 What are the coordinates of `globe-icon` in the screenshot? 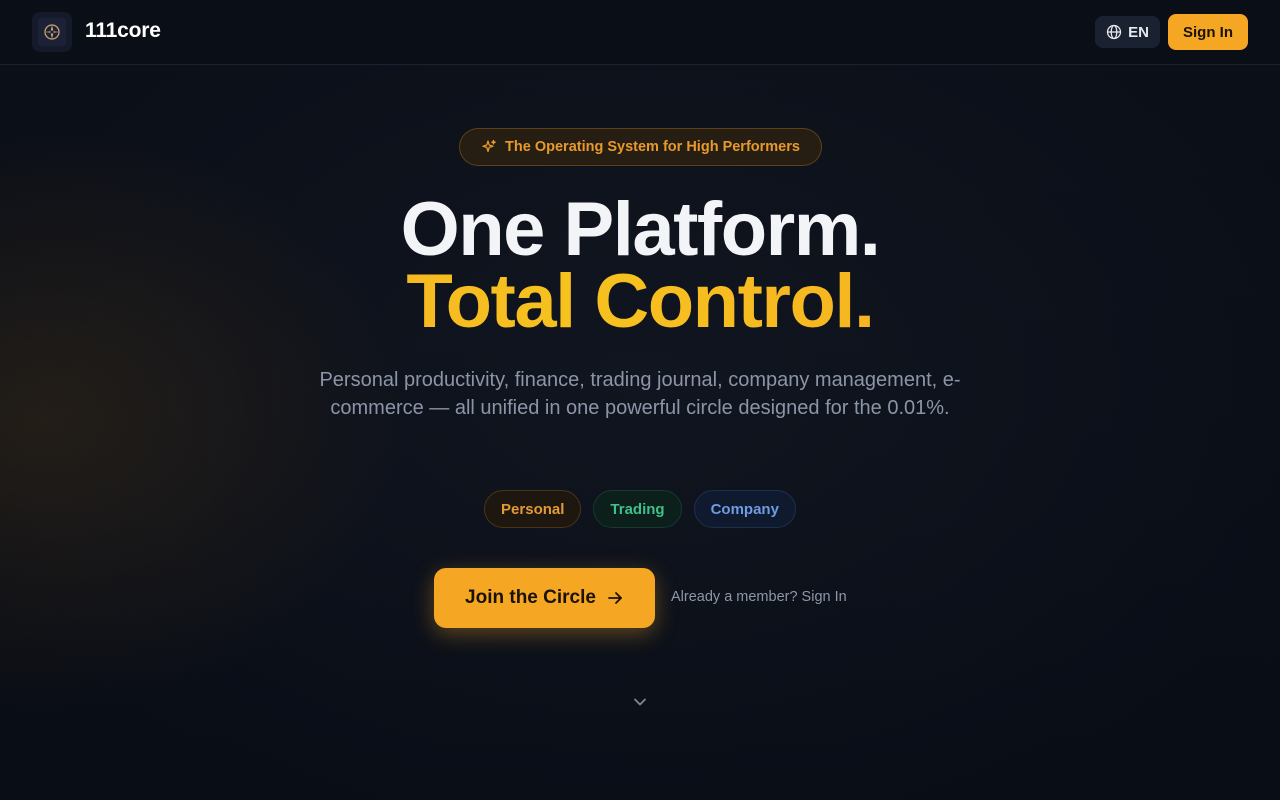 It's located at (1114, 32).